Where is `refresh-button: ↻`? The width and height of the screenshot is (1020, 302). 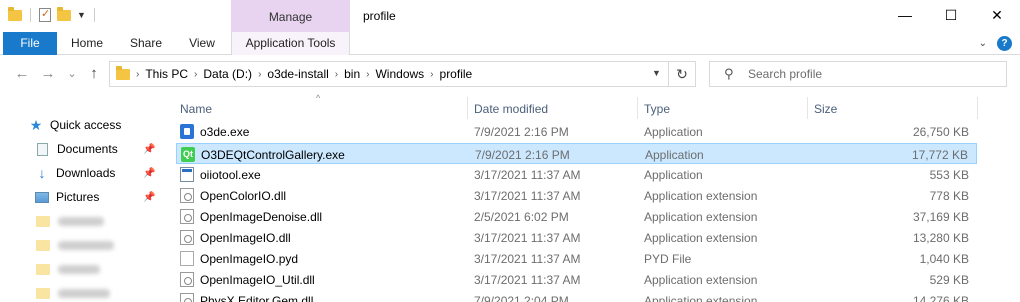 refresh-button: ↻ is located at coordinates (682, 74).